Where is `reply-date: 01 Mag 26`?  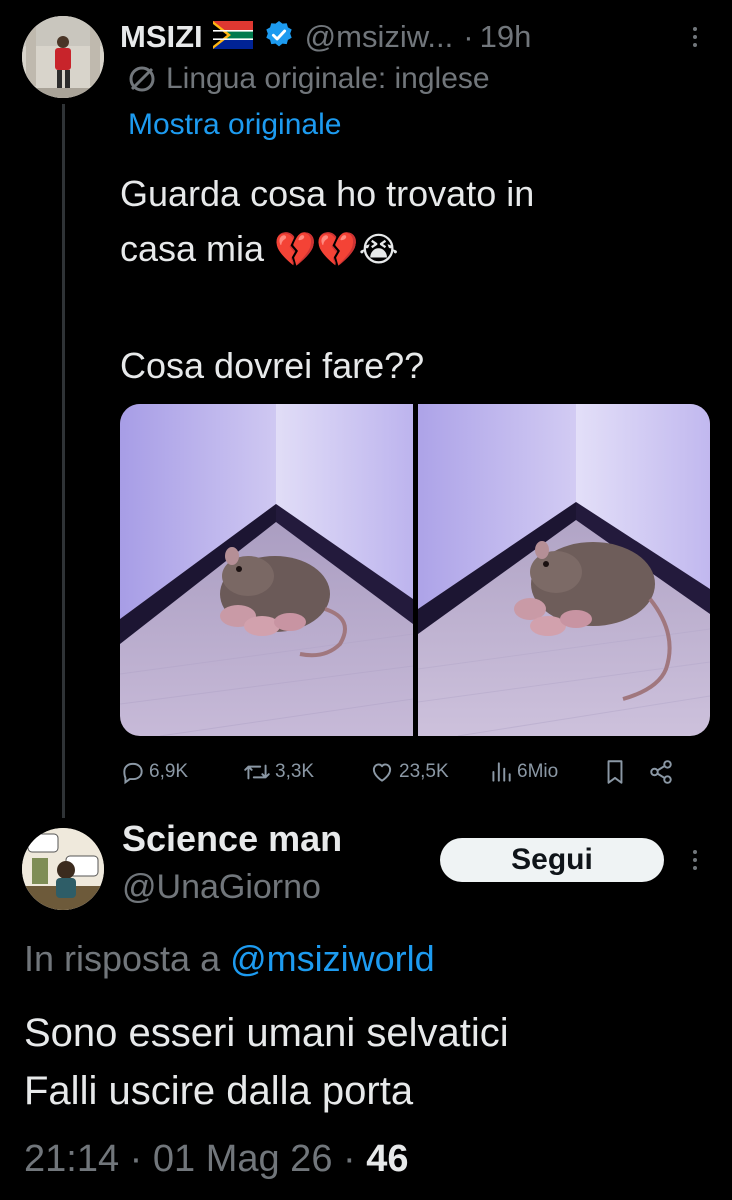
reply-date: 01 Mag 26 is located at coordinates (243, 1159).